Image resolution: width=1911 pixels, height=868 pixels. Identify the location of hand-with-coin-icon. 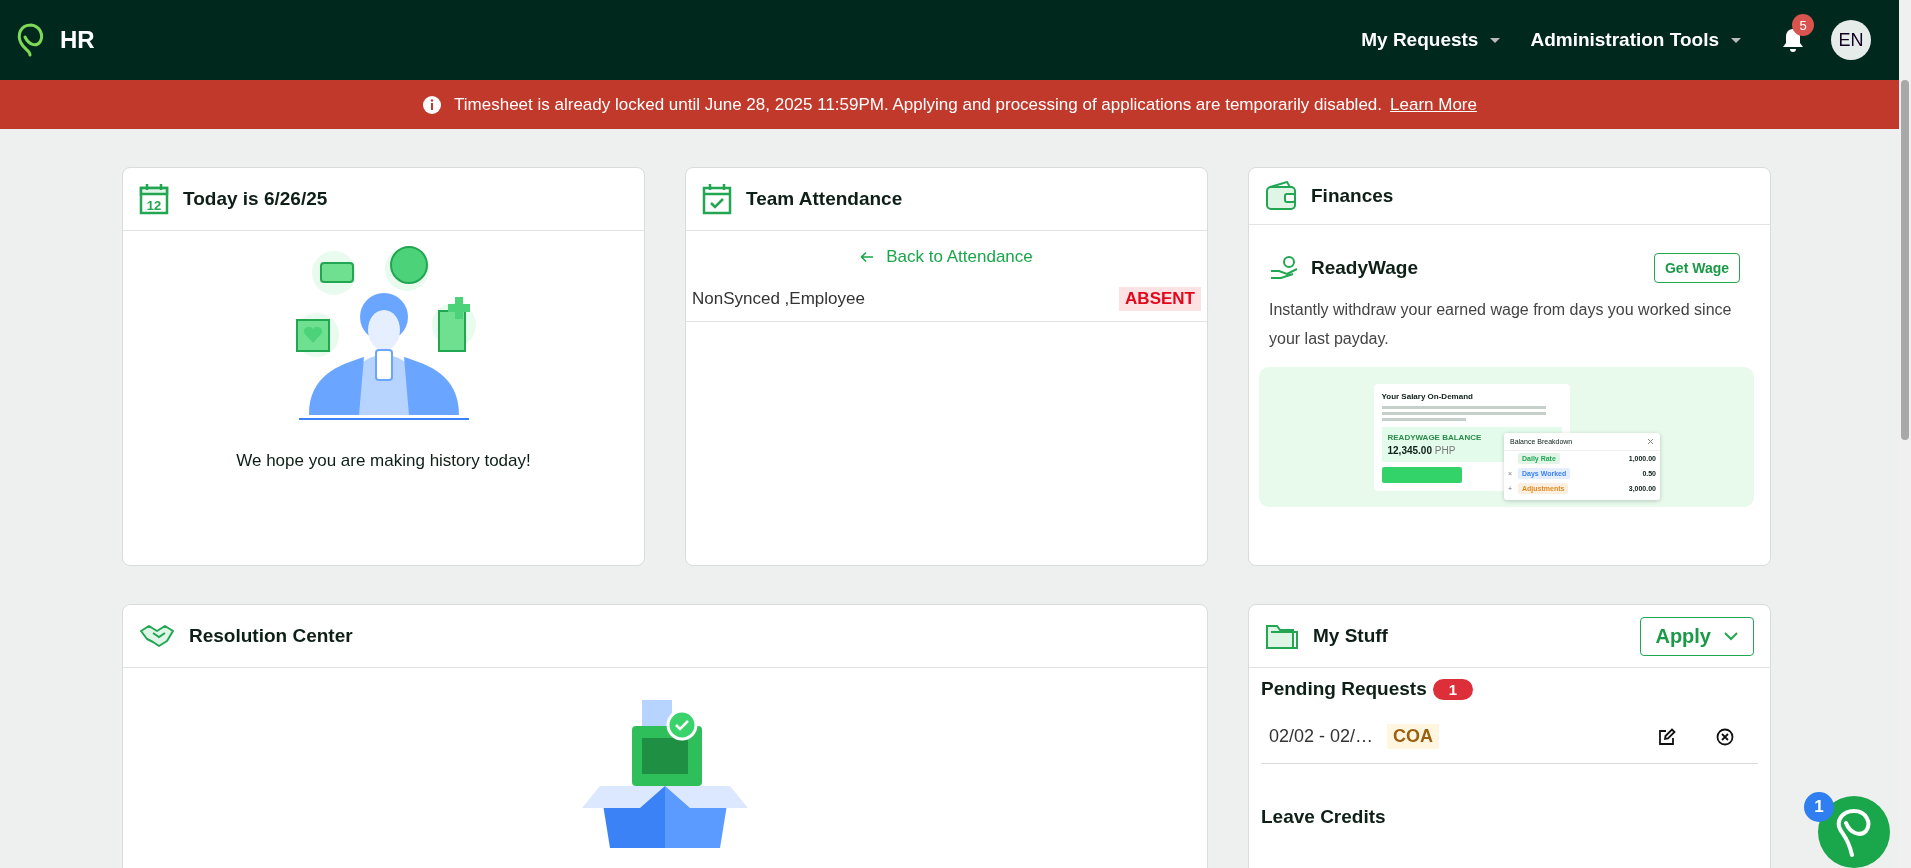
(1284, 268).